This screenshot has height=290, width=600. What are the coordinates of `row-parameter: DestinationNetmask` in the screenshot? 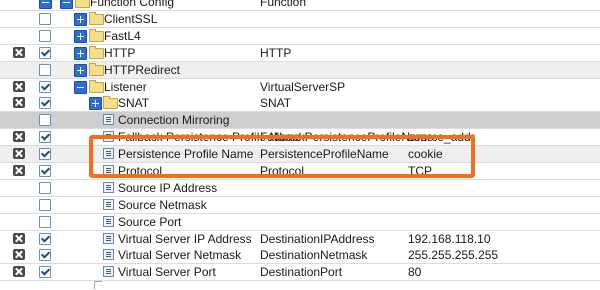 It's located at (314, 255).